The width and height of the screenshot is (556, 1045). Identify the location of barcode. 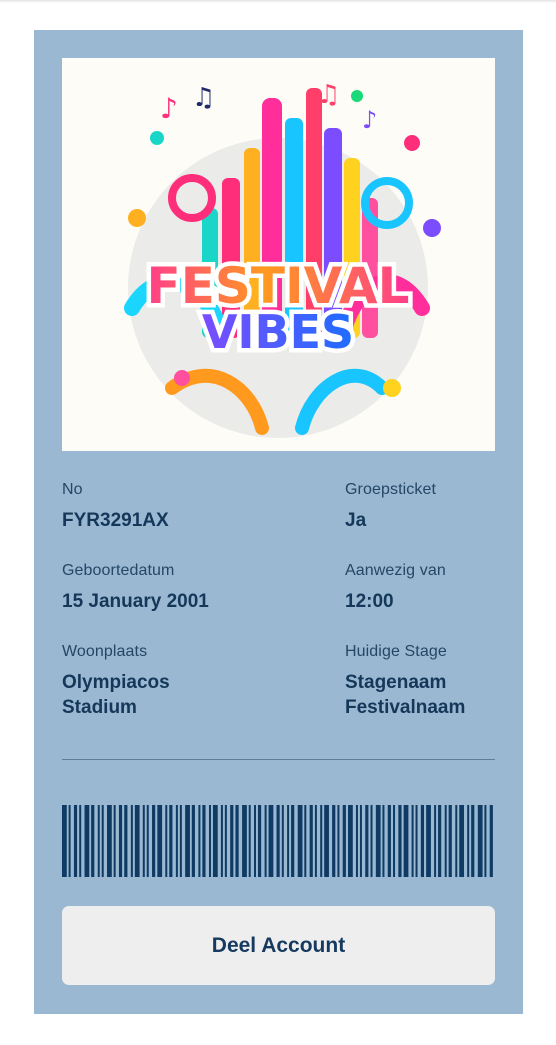
(277, 841).